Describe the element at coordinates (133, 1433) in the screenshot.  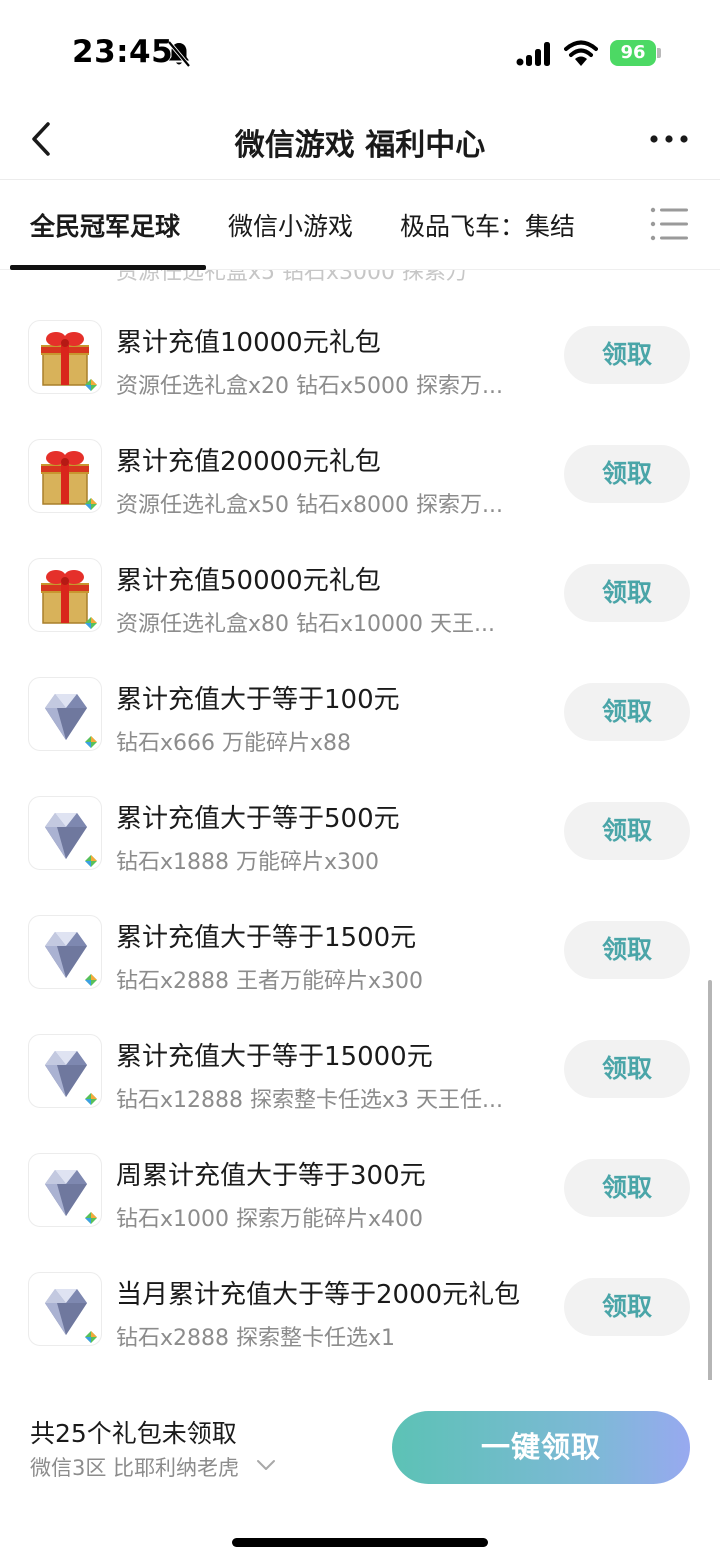
I see `unclaimed-count: 共25个礼包未领取` at that location.